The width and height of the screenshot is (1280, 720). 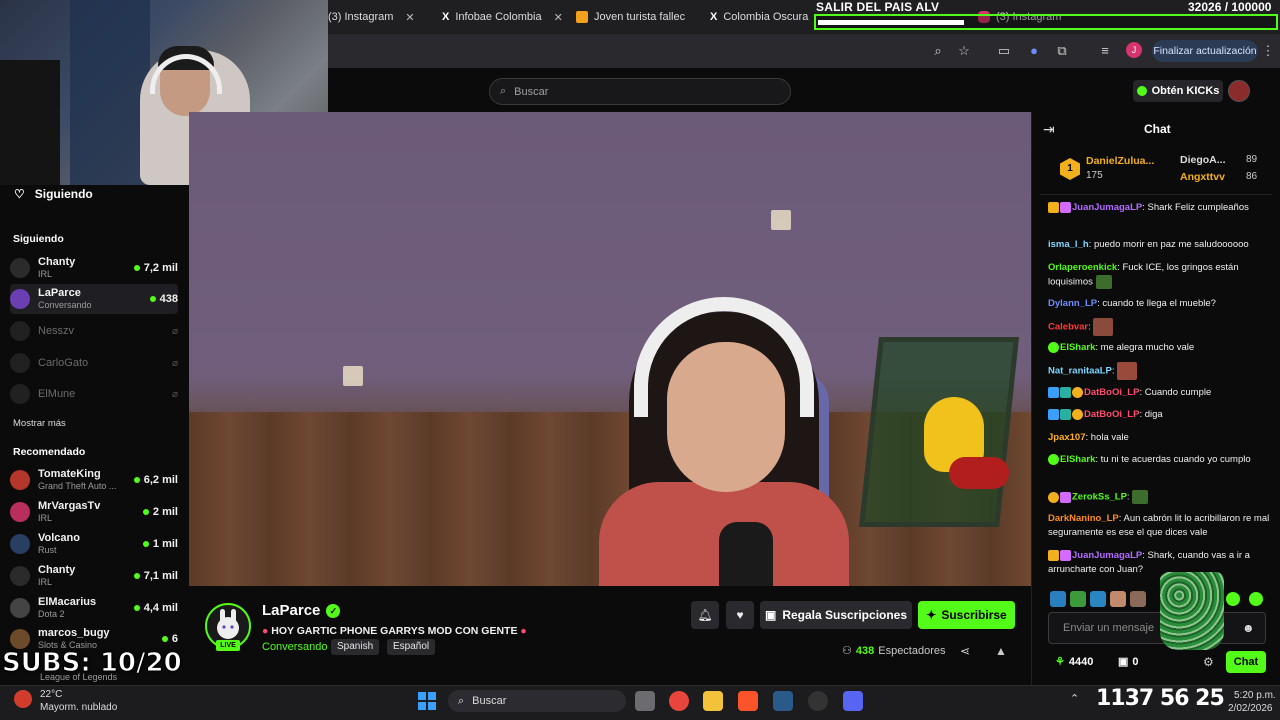 What do you see at coordinates (94, 576) in the screenshot?
I see `sidebar-item-chanty-2: Chanty IRL 7,1 mil` at bounding box center [94, 576].